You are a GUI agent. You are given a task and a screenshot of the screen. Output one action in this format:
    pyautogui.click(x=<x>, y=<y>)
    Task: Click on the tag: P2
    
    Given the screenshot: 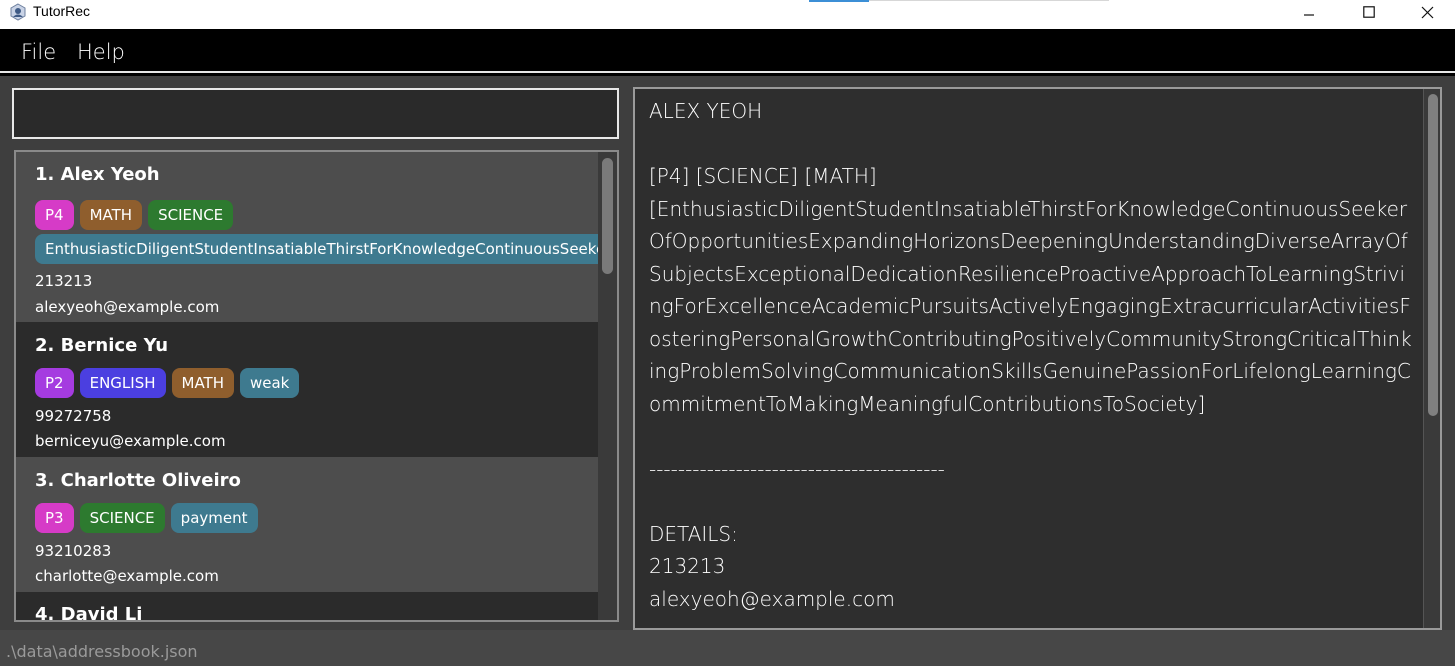 What is the action you would take?
    pyautogui.click(x=54, y=383)
    